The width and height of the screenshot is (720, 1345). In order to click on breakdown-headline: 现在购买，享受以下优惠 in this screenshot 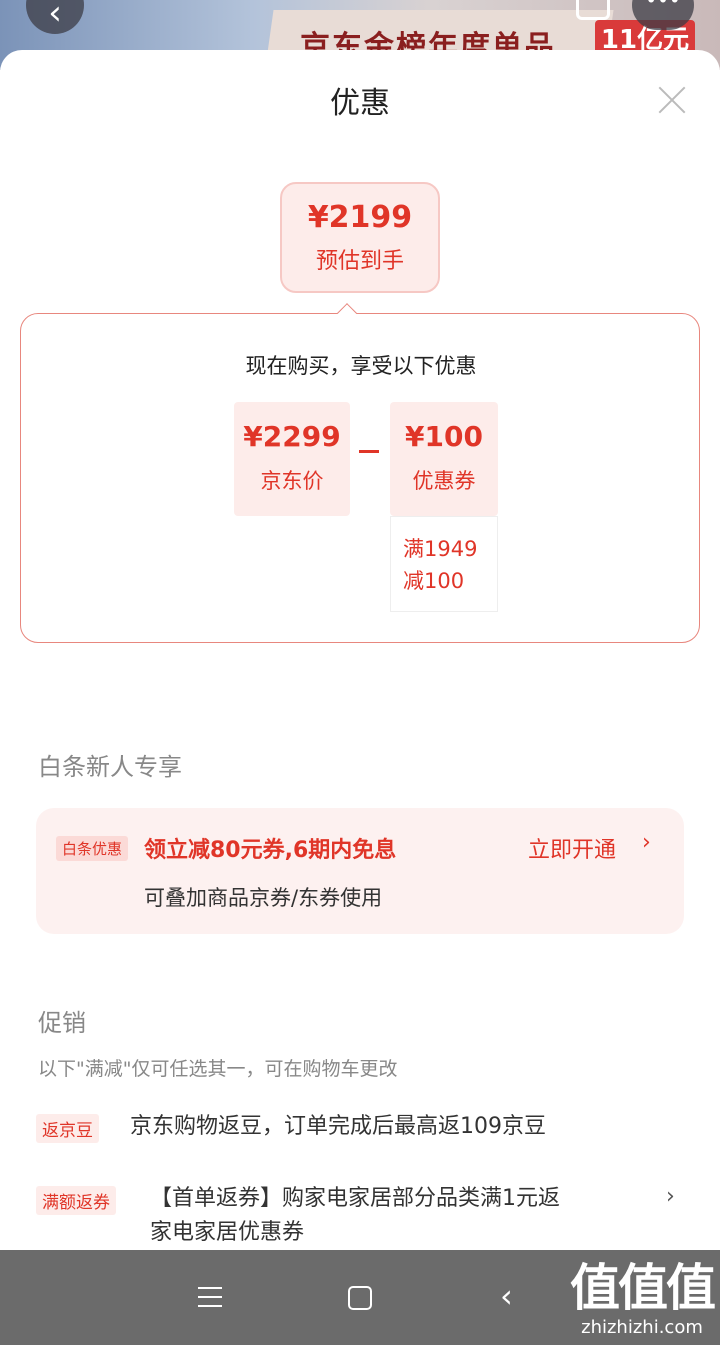, I will do `click(361, 366)`.